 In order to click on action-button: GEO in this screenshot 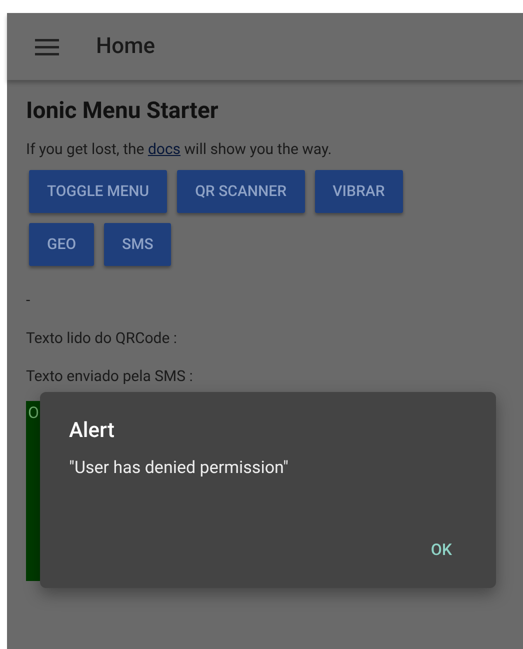, I will do `click(61, 244)`.